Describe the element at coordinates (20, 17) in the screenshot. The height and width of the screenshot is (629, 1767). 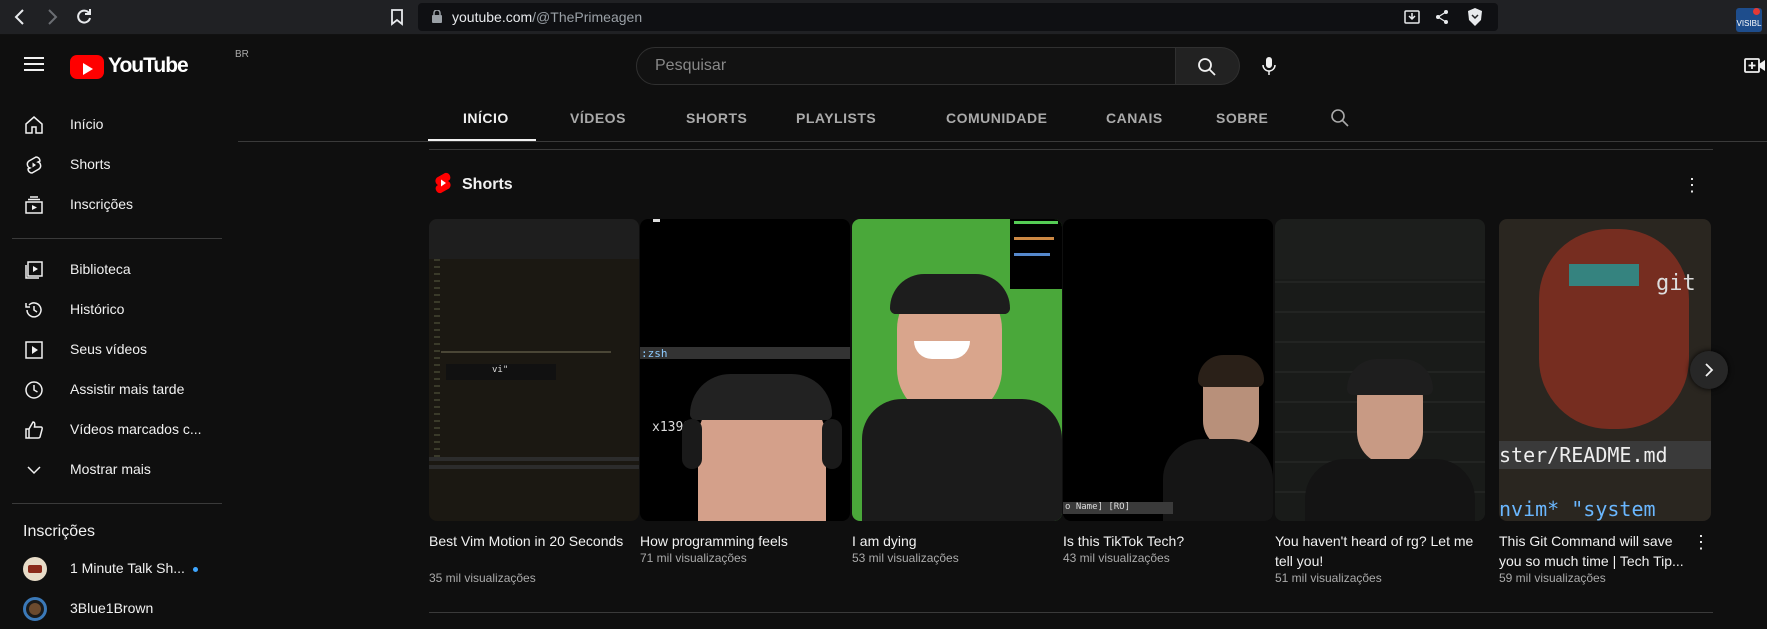
I see `back-icon` at that location.